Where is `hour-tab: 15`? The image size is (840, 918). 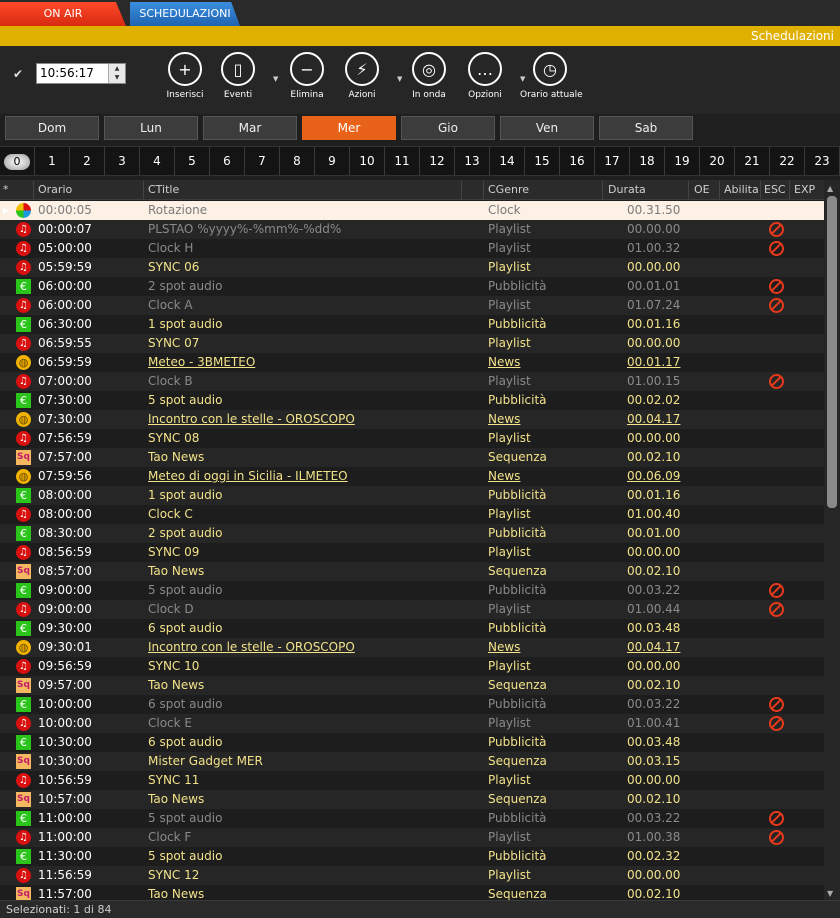
hour-tab: 15 is located at coordinates (542, 161).